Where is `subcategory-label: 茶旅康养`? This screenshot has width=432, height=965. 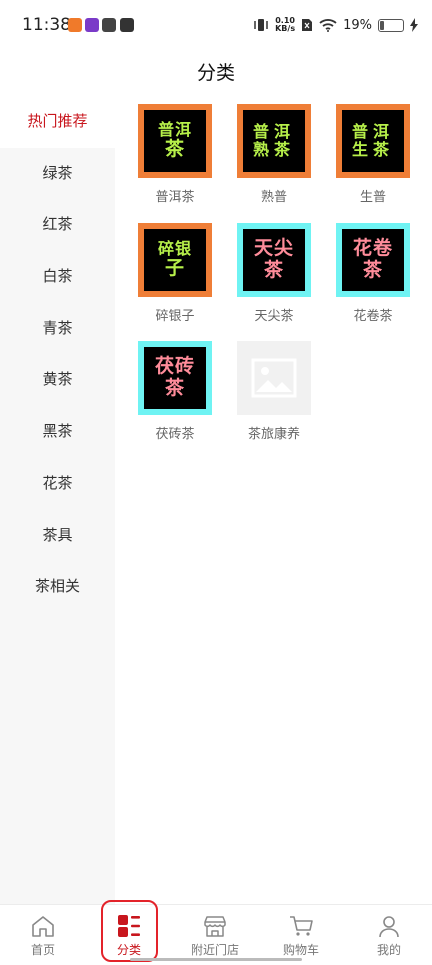
subcategory-label: 茶旅康养 is located at coordinates (273, 434).